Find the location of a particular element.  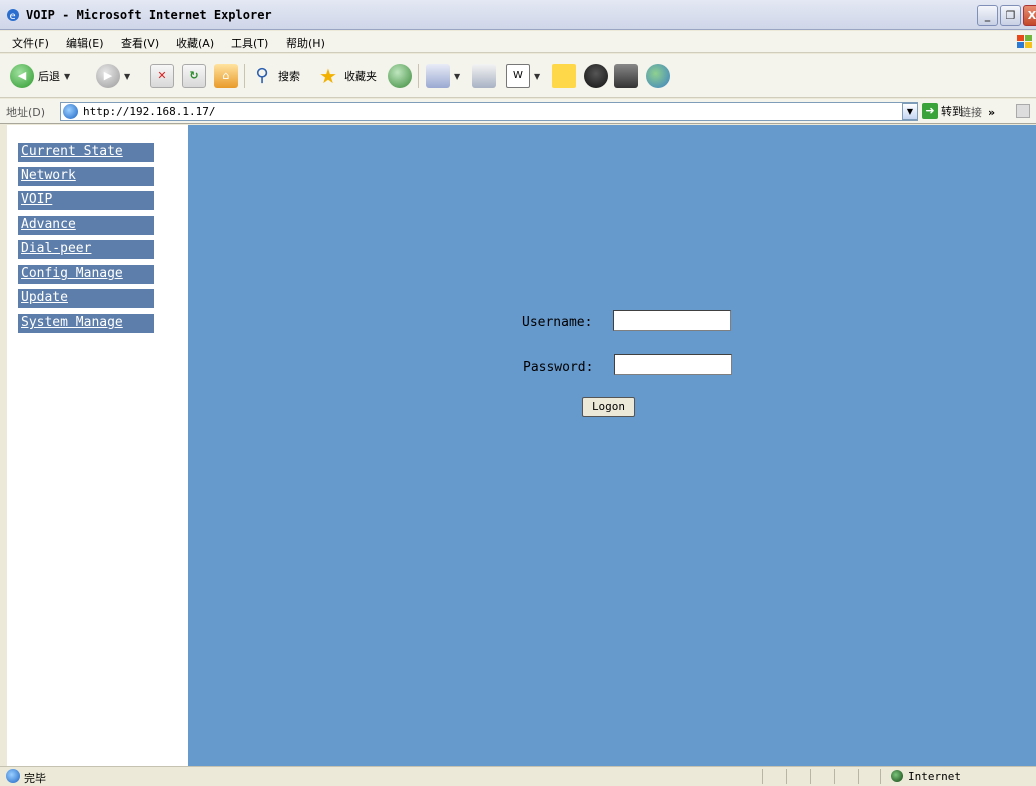

forward-arrow-icon: ▶ is located at coordinates (108, 76).